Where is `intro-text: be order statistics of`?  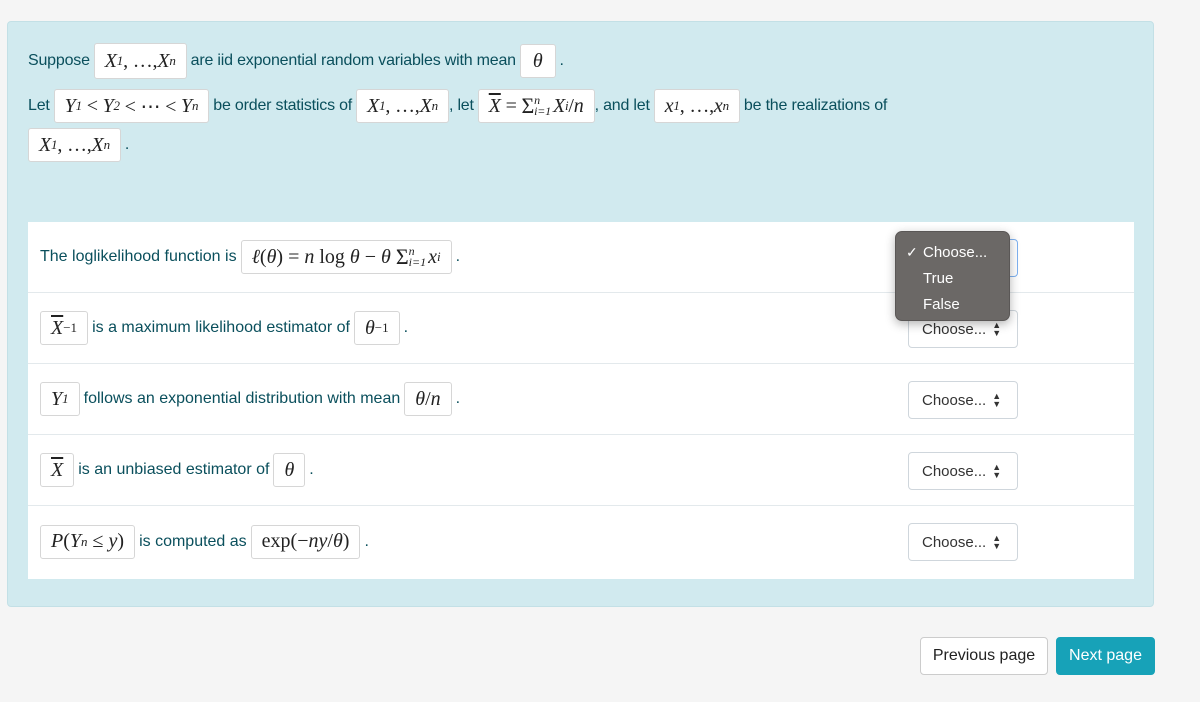
intro-text: be order statistics of is located at coordinates (283, 105).